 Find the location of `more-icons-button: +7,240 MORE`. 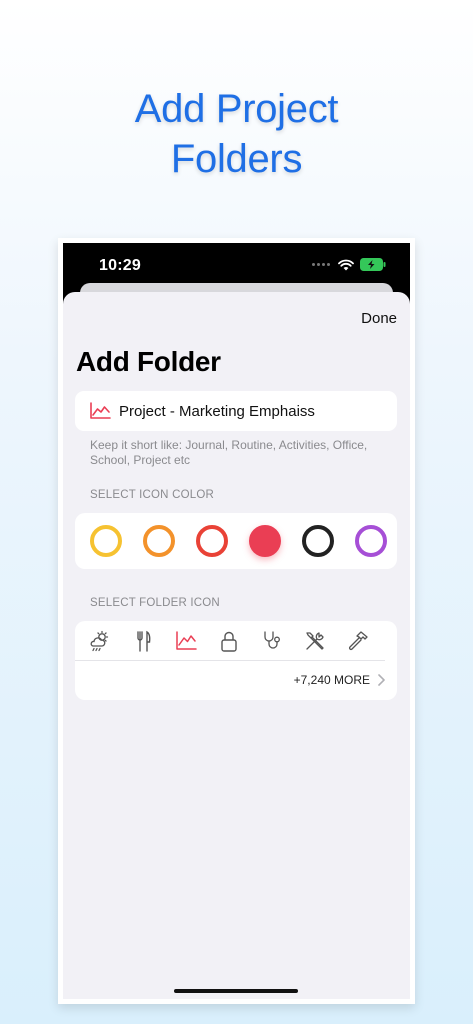

more-icons-button: +7,240 MORE is located at coordinates (339, 680).